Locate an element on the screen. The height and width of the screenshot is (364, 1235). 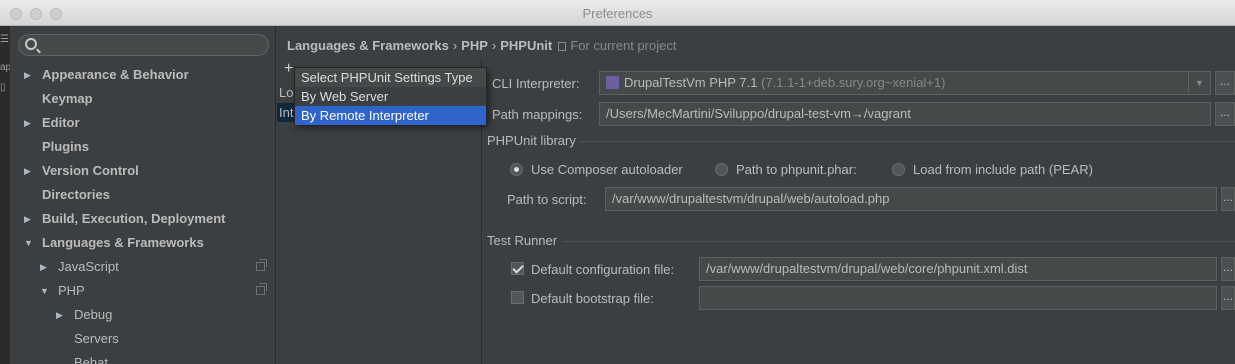
sidebar-item-debug: ▶ Debug is located at coordinates (143, 315).